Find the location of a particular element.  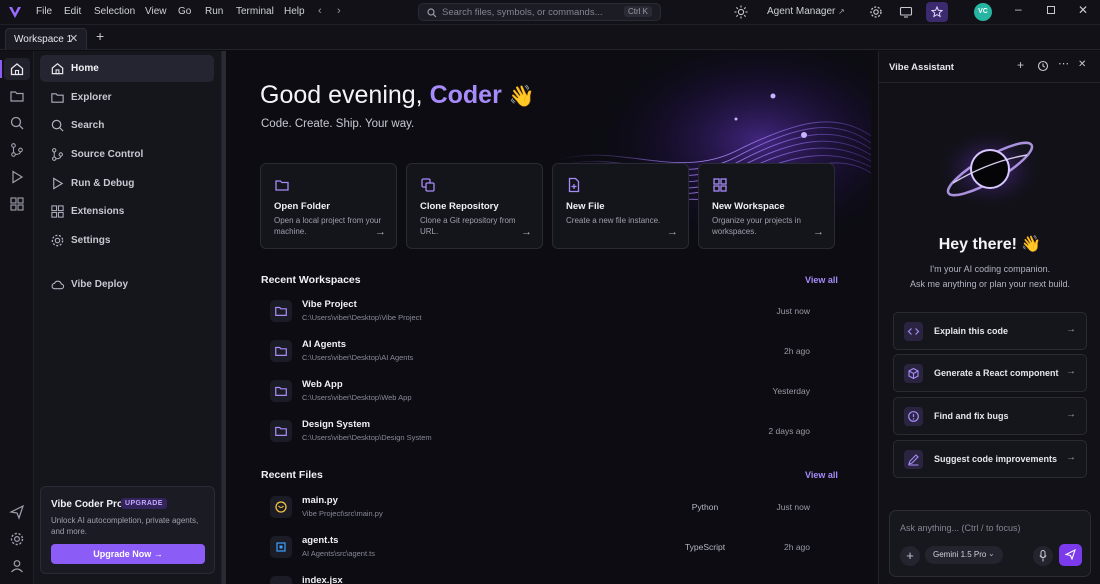

attach-plus-icon: + is located at coordinates (910, 556).